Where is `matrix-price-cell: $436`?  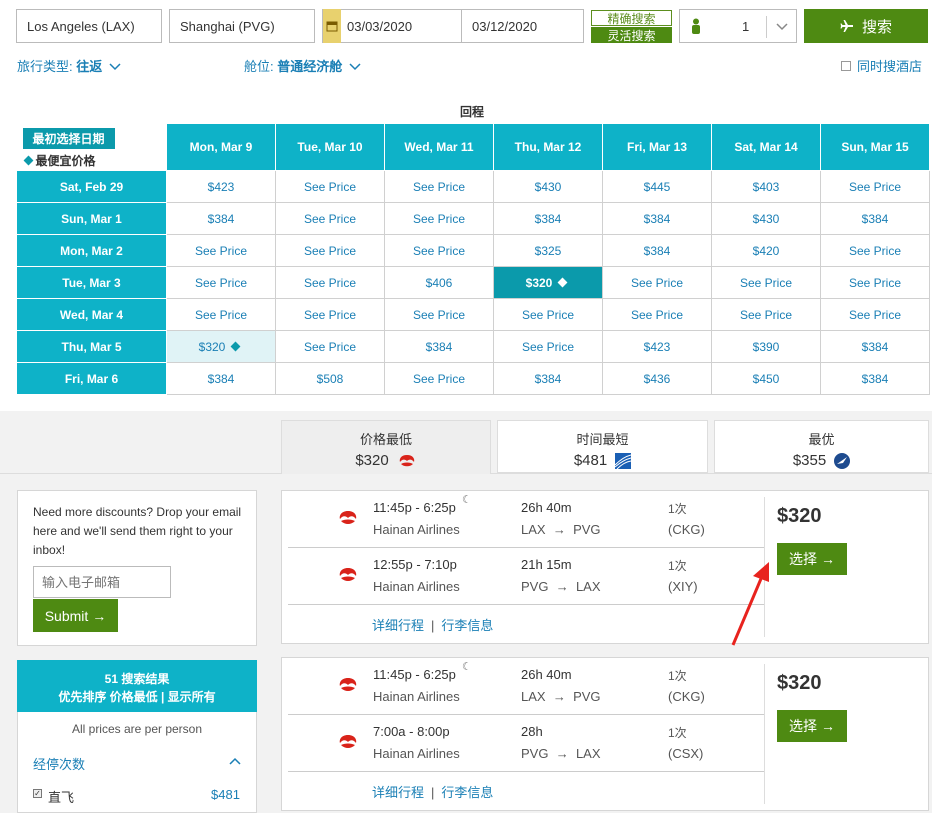 matrix-price-cell: $436 is located at coordinates (657, 378).